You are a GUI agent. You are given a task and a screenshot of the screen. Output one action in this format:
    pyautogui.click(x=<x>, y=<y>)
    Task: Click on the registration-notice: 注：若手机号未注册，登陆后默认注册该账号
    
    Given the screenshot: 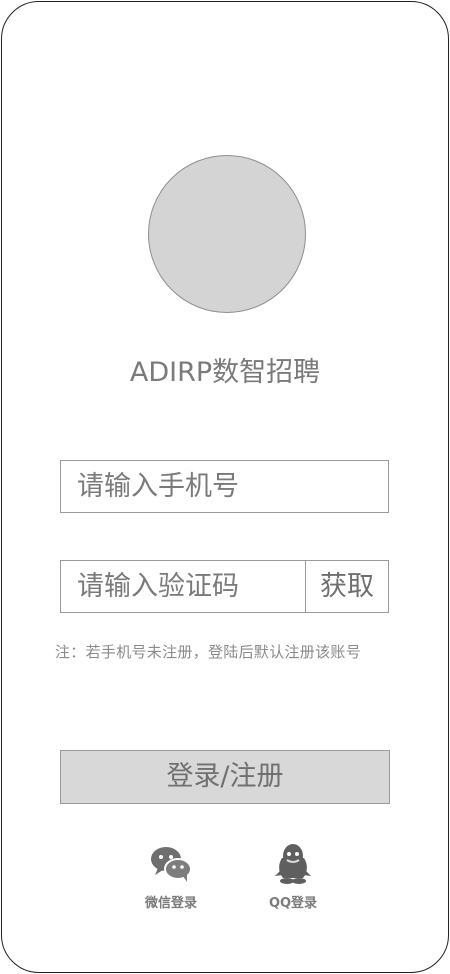 What is the action you would take?
    pyautogui.click(x=208, y=652)
    